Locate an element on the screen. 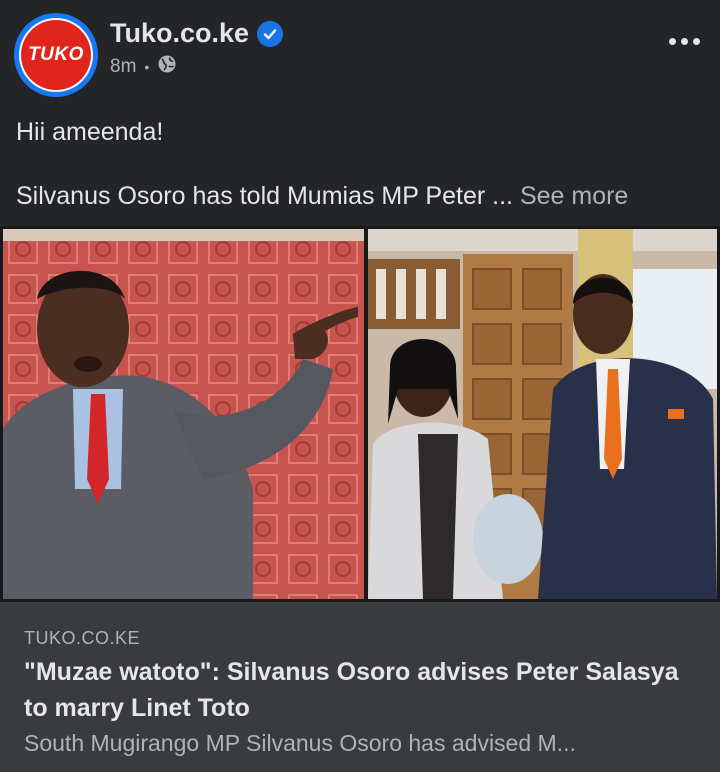 The image size is (720, 772). globe-icon is located at coordinates (167, 67).